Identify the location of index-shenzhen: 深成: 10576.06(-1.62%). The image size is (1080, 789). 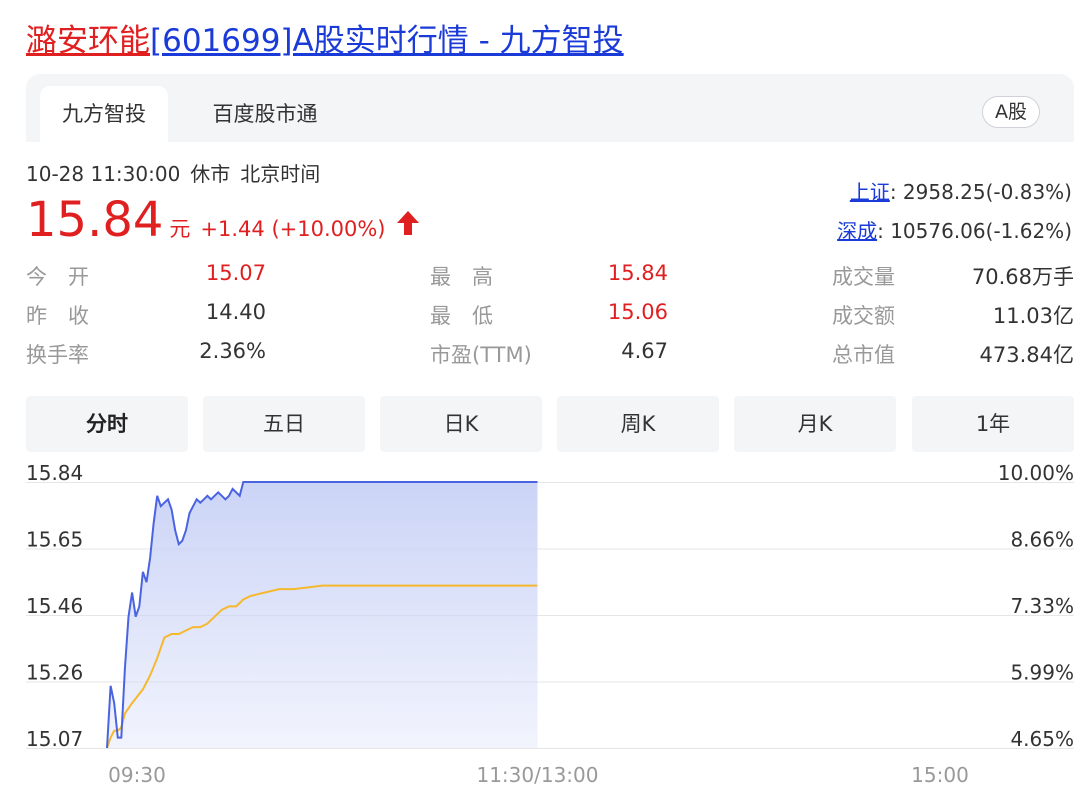
(954, 229).